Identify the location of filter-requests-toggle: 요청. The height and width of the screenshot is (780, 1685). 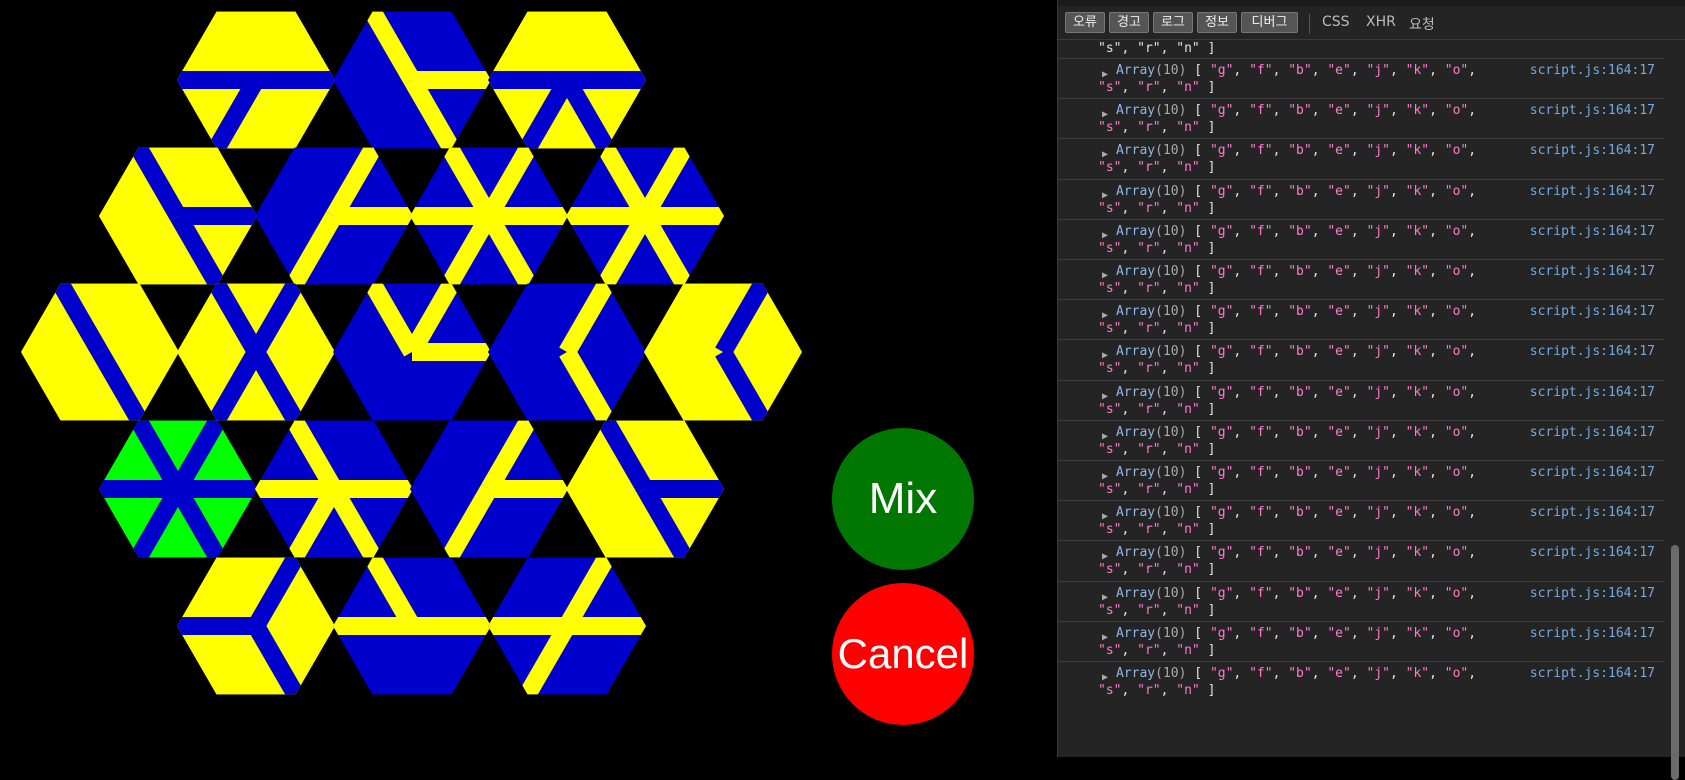
(1422, 24).